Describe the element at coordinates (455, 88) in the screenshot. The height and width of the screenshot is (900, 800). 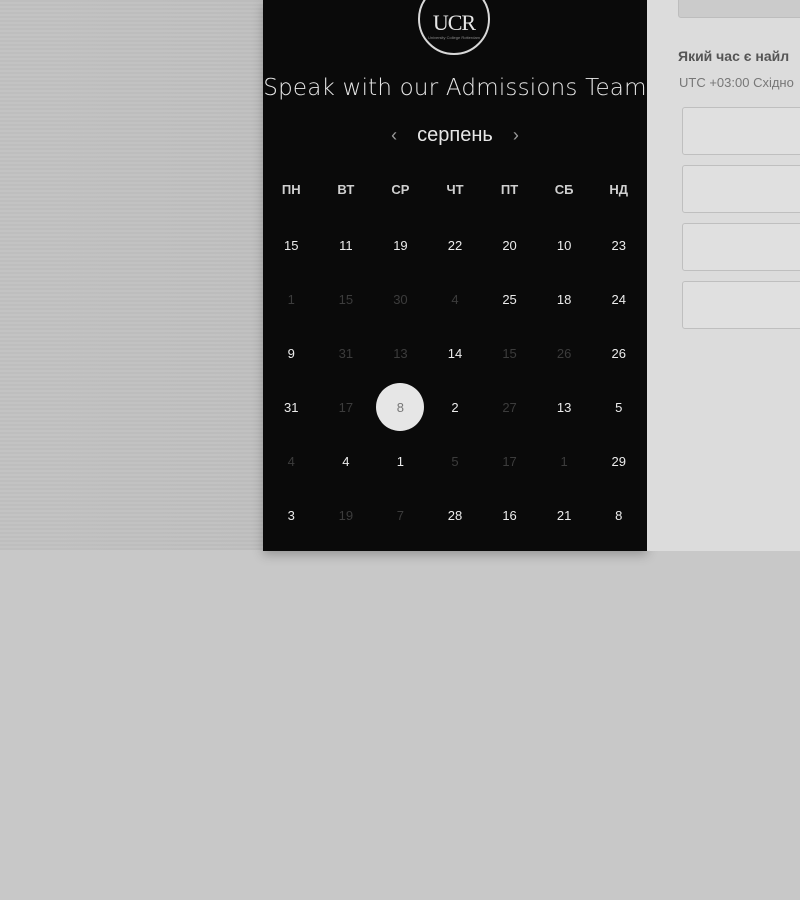
I see `panel-title: Speak with our Admissions Team` at that location.